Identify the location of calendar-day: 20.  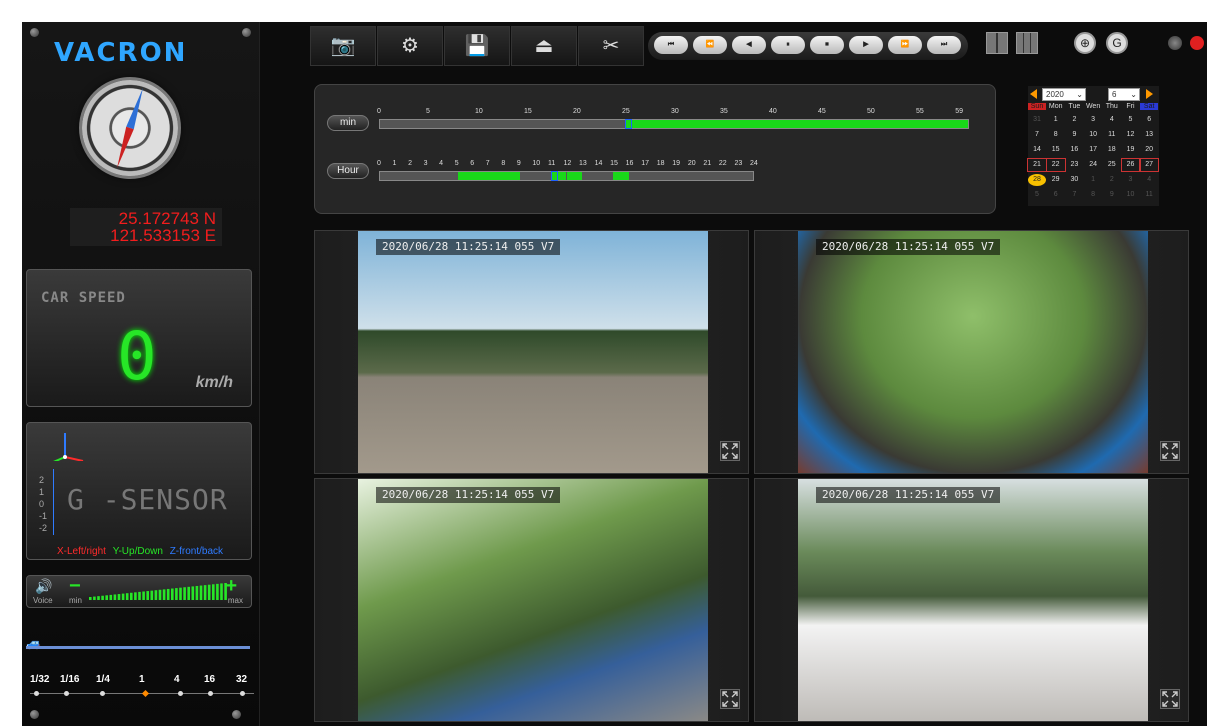
(1149, 150).